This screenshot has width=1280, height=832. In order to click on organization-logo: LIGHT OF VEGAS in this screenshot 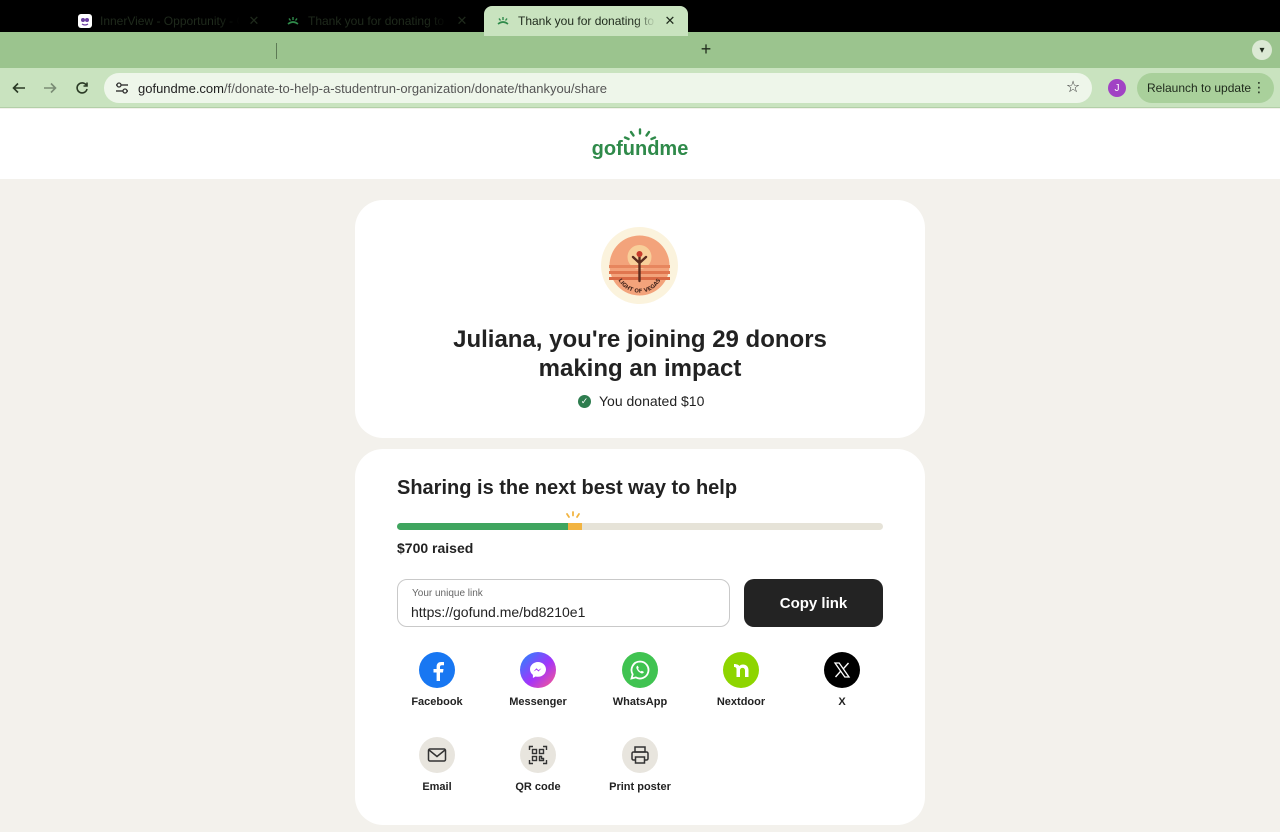, I will do `click(639, 265)`.